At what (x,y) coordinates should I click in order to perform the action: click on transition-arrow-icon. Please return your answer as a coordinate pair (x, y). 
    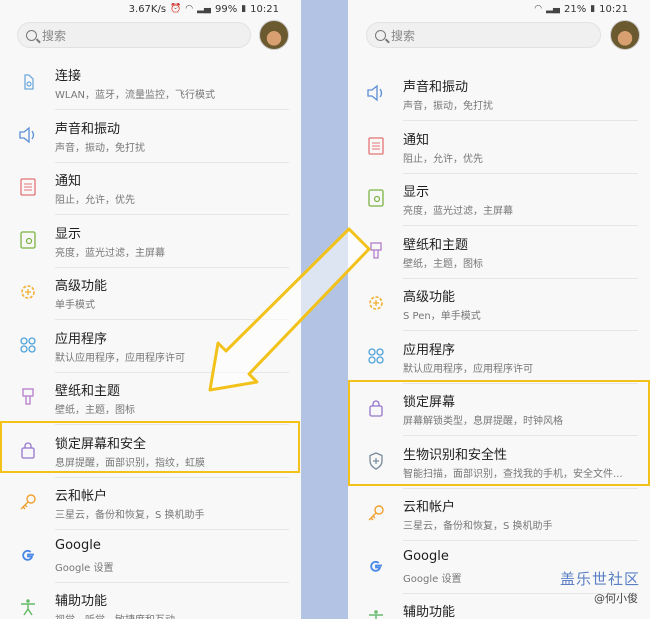
    Looking at the image, I should click on (289, 309).